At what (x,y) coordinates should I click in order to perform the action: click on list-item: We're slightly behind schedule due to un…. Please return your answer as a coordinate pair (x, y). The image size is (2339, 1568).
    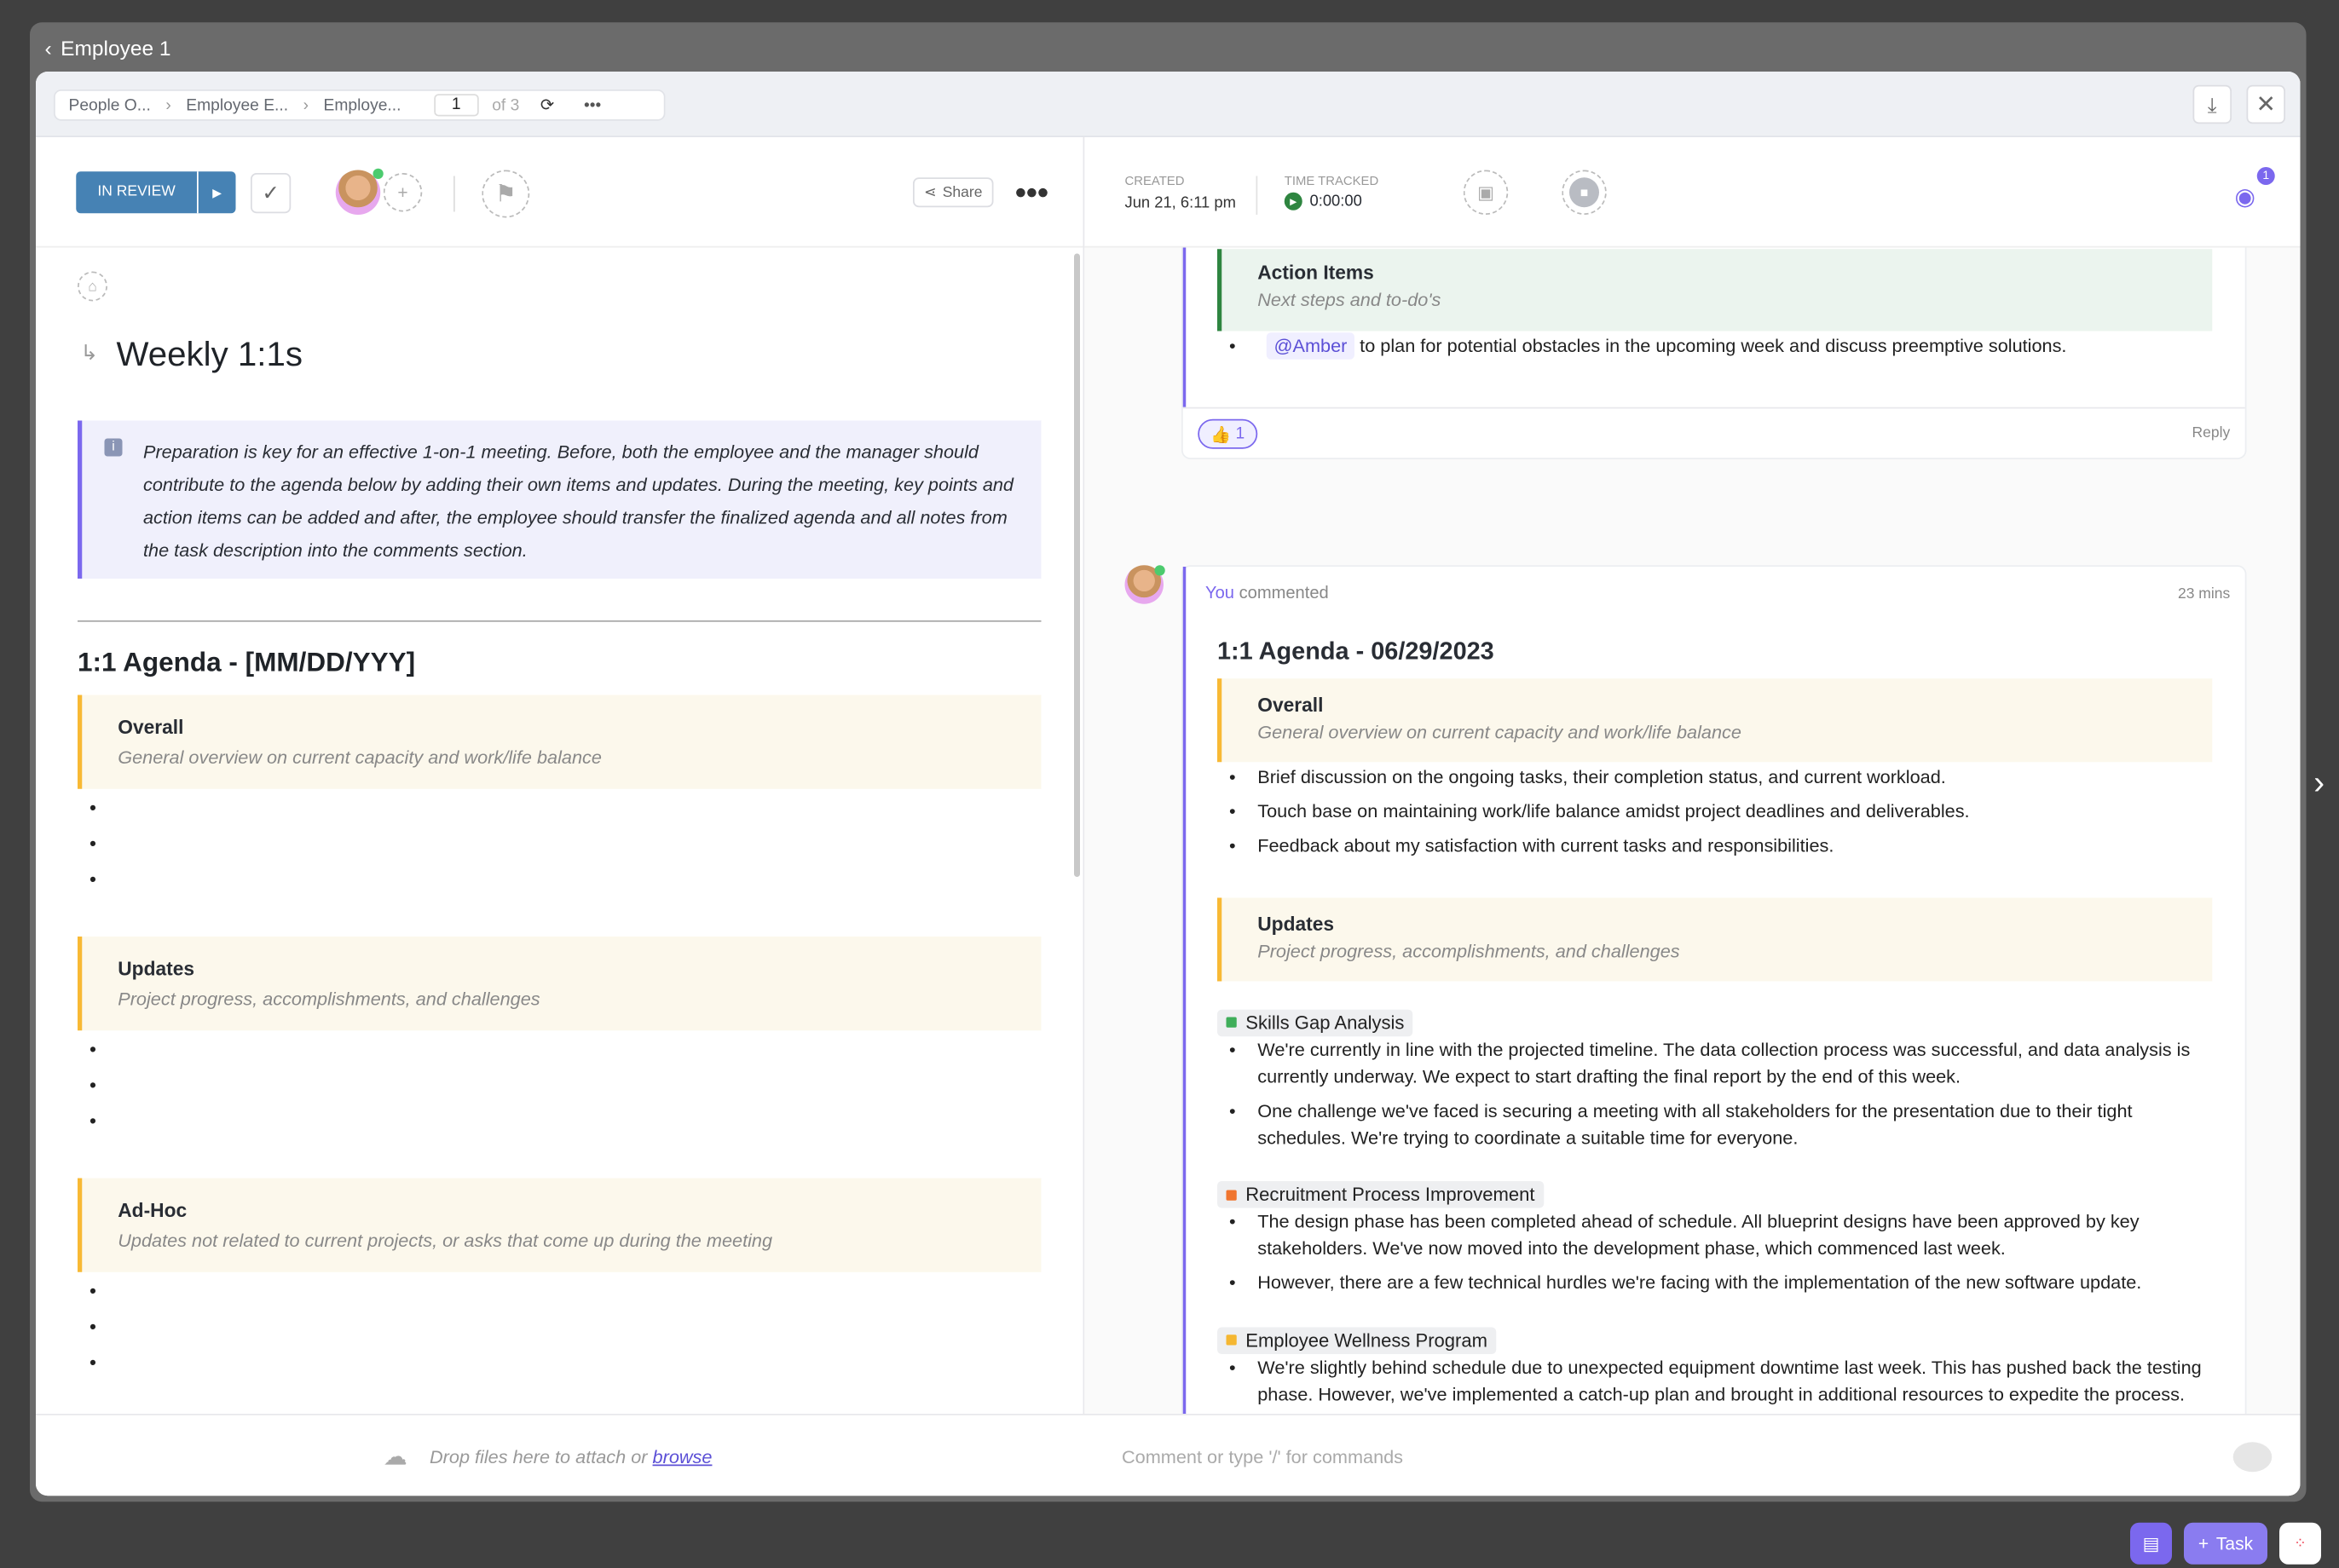
    Looking at the image, I should click on (1717, 1380).